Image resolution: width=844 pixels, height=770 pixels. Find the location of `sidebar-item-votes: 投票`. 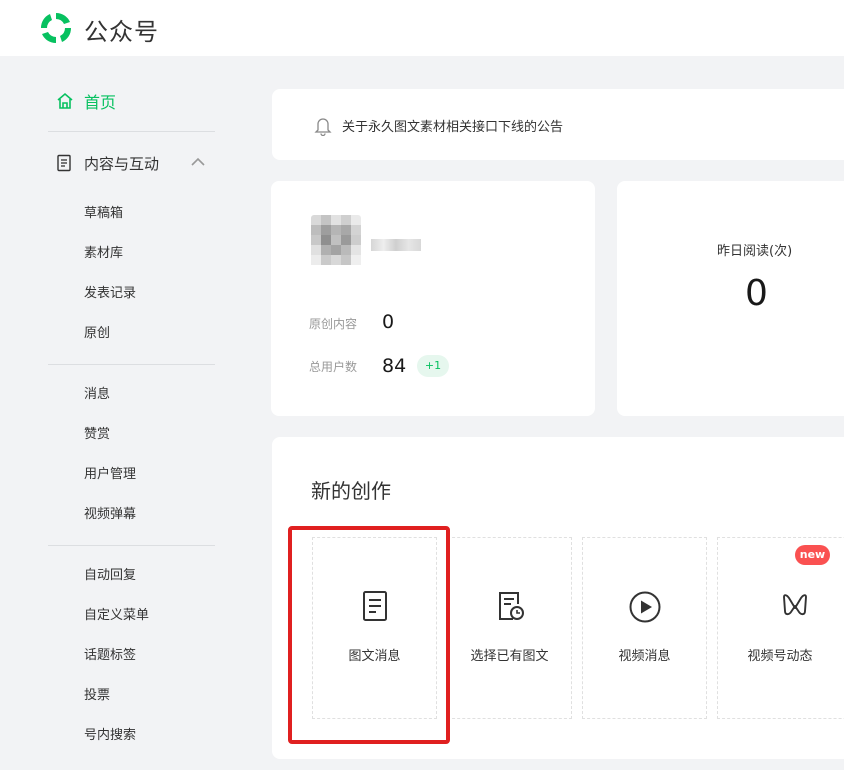

sidebar-item-votes: 投票 is located at coordinates (97, 696).